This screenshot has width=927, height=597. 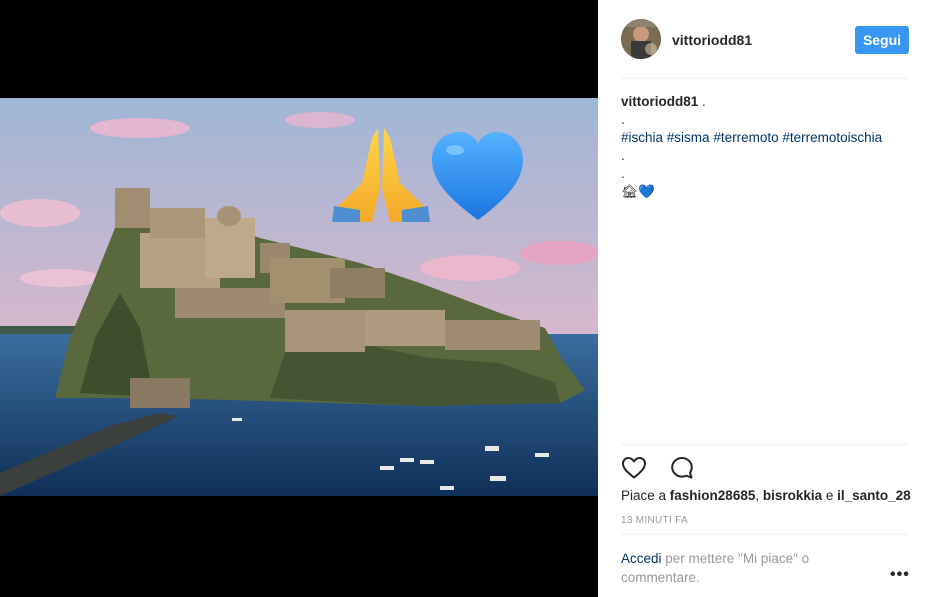 What do you see at coordinates (762, 39) in the screenshot?
I see `post-header: vittoriodd81 Segui` at bounding box center [762, 39].